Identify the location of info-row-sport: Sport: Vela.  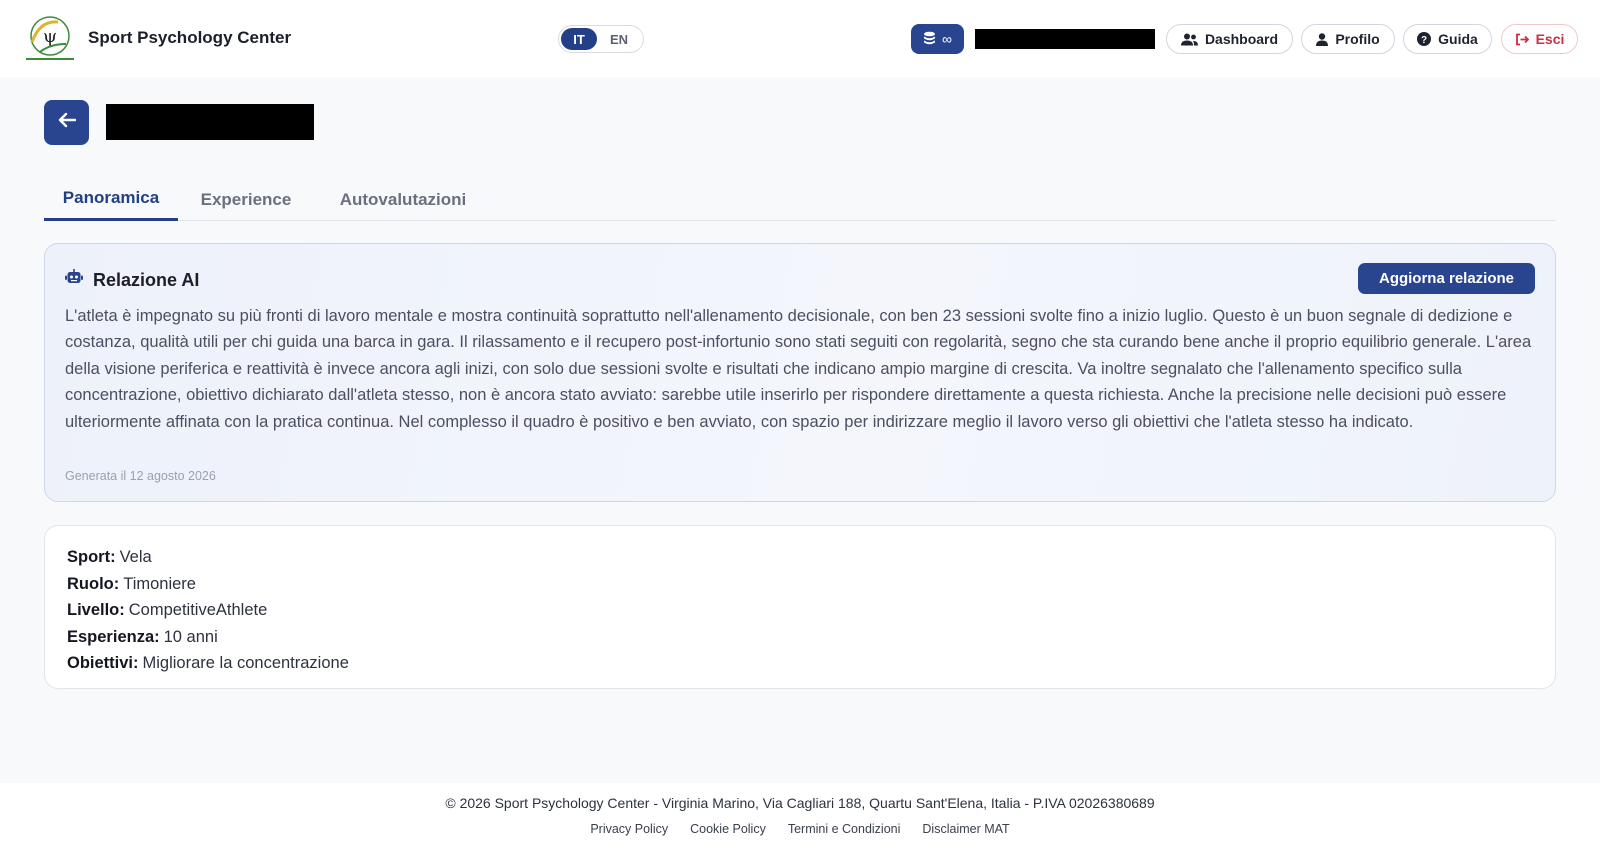
(800, 557).